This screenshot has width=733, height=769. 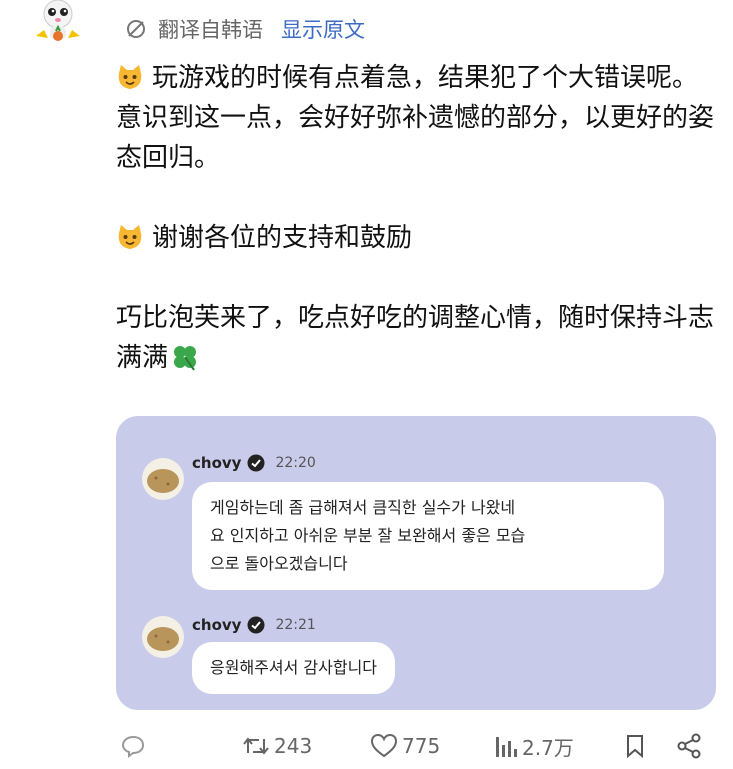 I want to click on author-avatar, so click(x=58, y=25).